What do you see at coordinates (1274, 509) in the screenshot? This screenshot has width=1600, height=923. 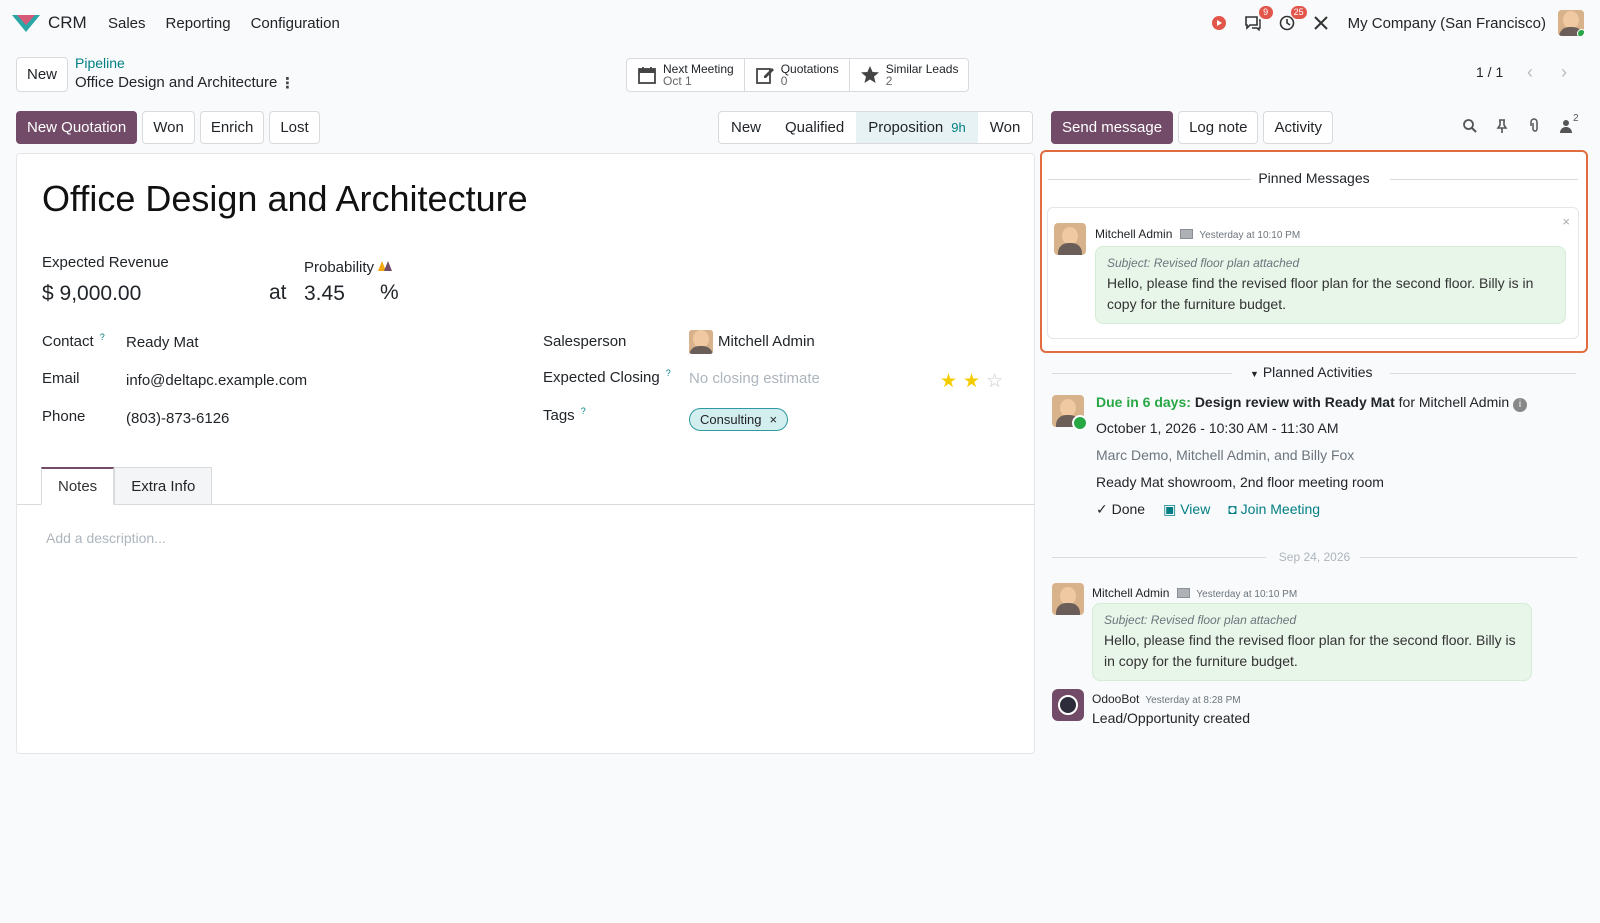 I see `join-meeting-button: ◘ Join Meeting` at bounding box center [1274, 509].